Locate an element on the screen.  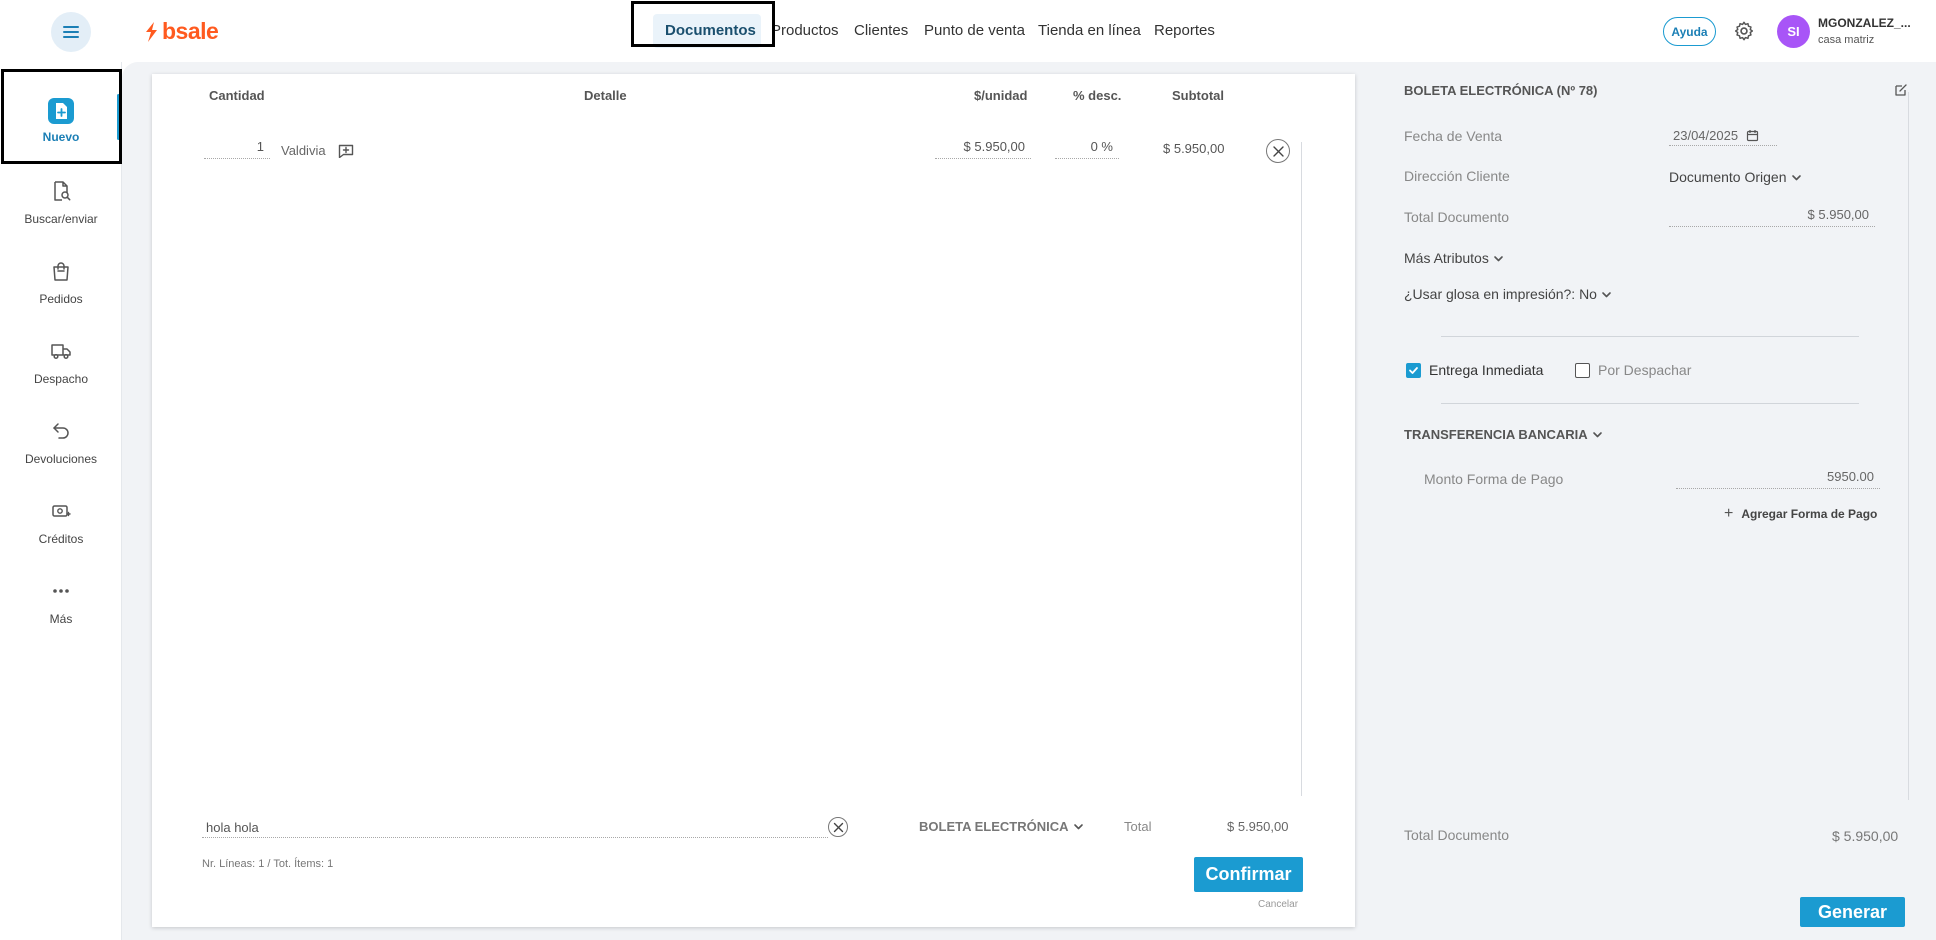
gear-icon is located at coordinates (1744, 31).